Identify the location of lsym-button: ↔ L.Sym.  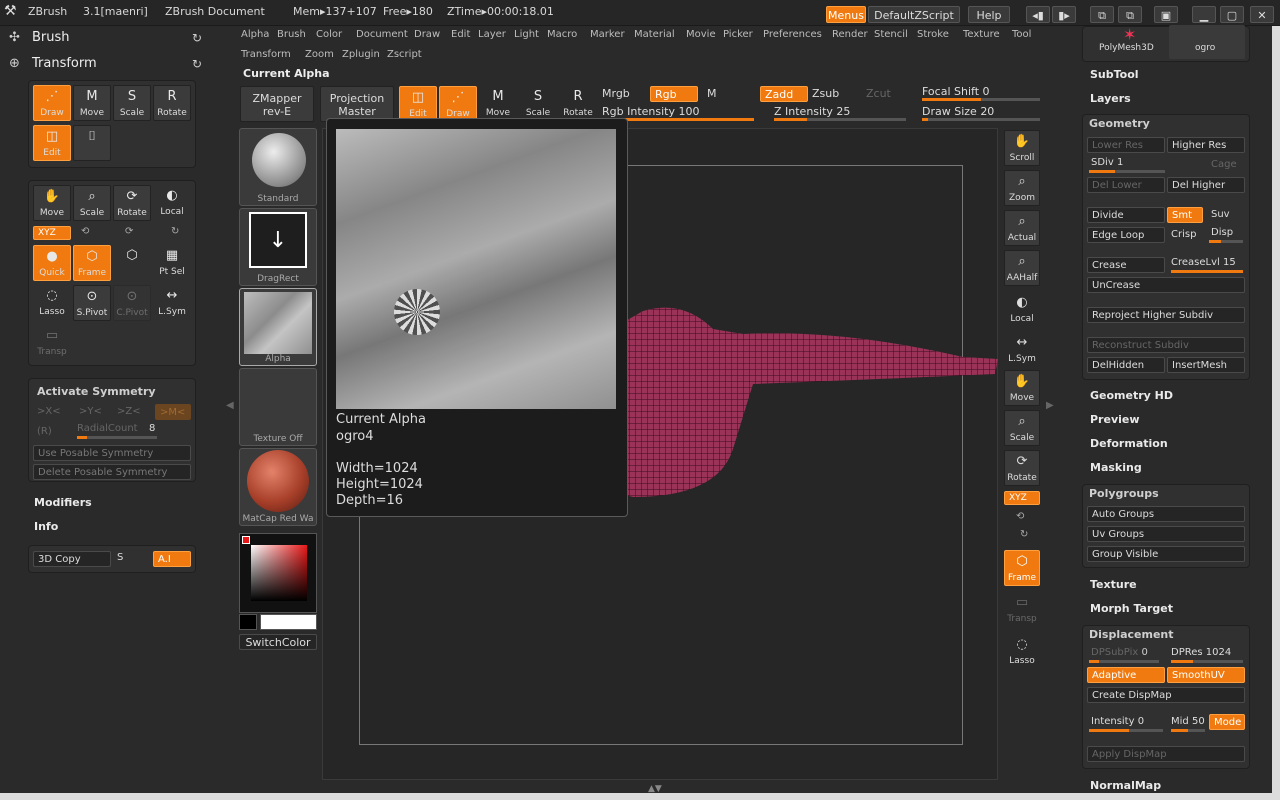
(172, 303).